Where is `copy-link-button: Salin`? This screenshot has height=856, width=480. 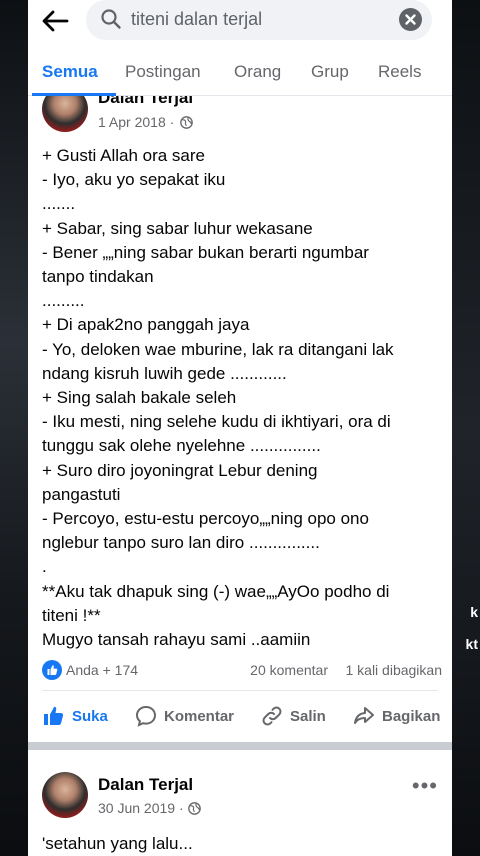
copy-link-button: Salin is located at coordinates (300, 717).